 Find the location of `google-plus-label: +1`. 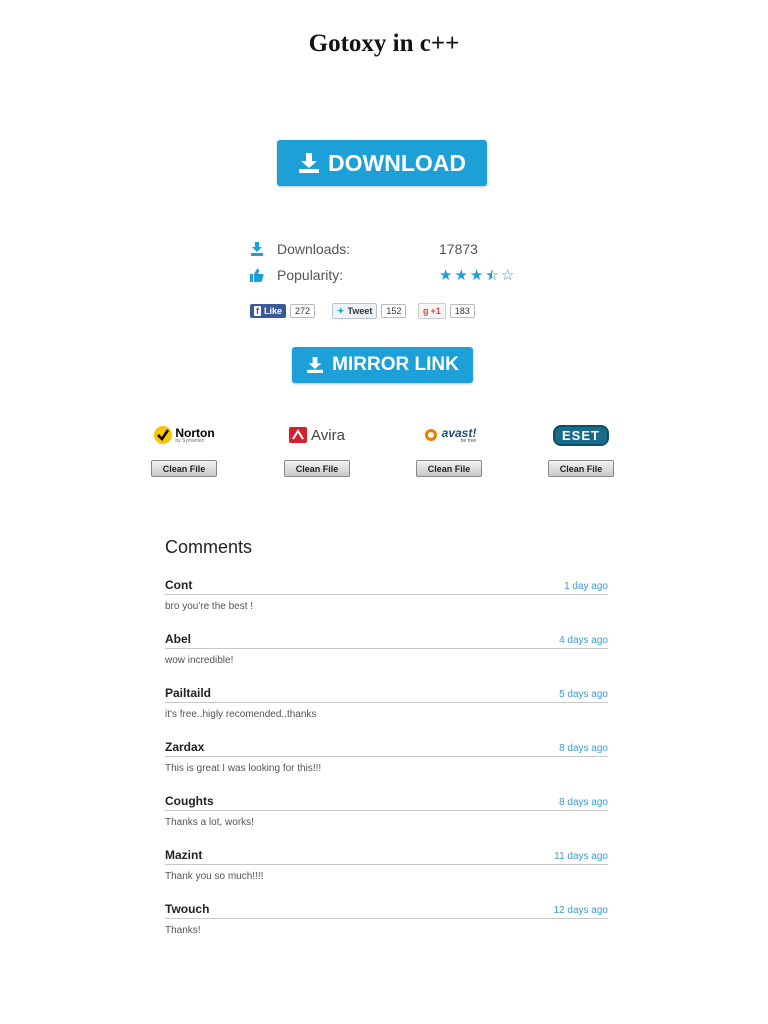

google-plus-label: +1 is located at coordinates (435, 311).